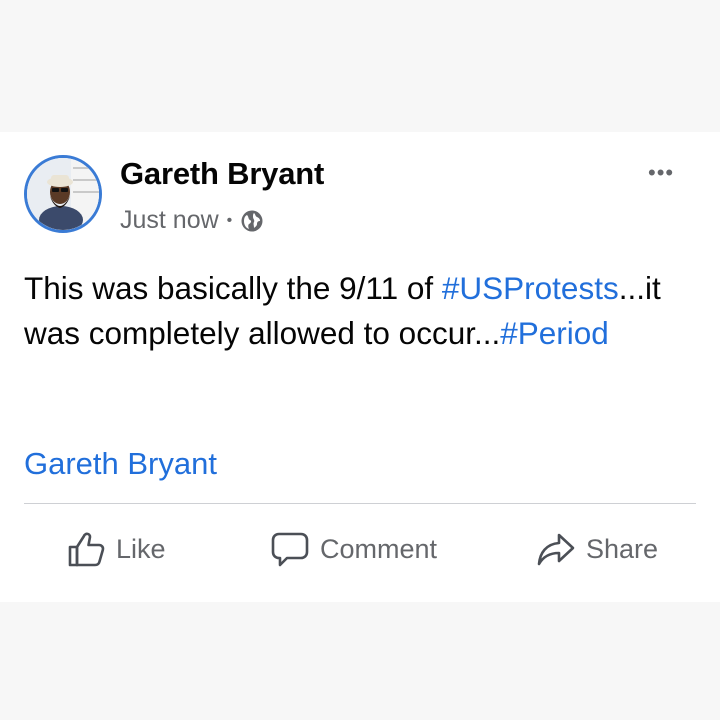  I want to click on avatar-photo, so click(63, 194).